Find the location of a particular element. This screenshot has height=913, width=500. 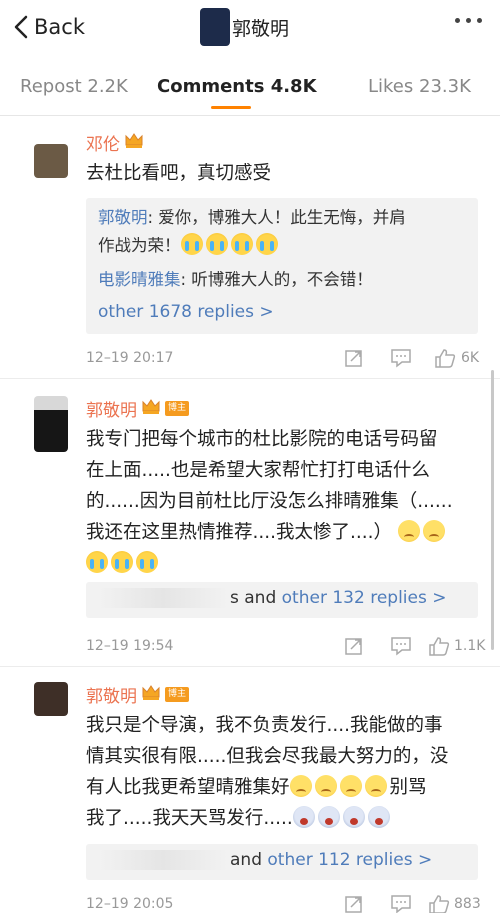

reply-text: : 爱你，博雅大人！此生无悔，并肩 is located at coordinates (276, 217).